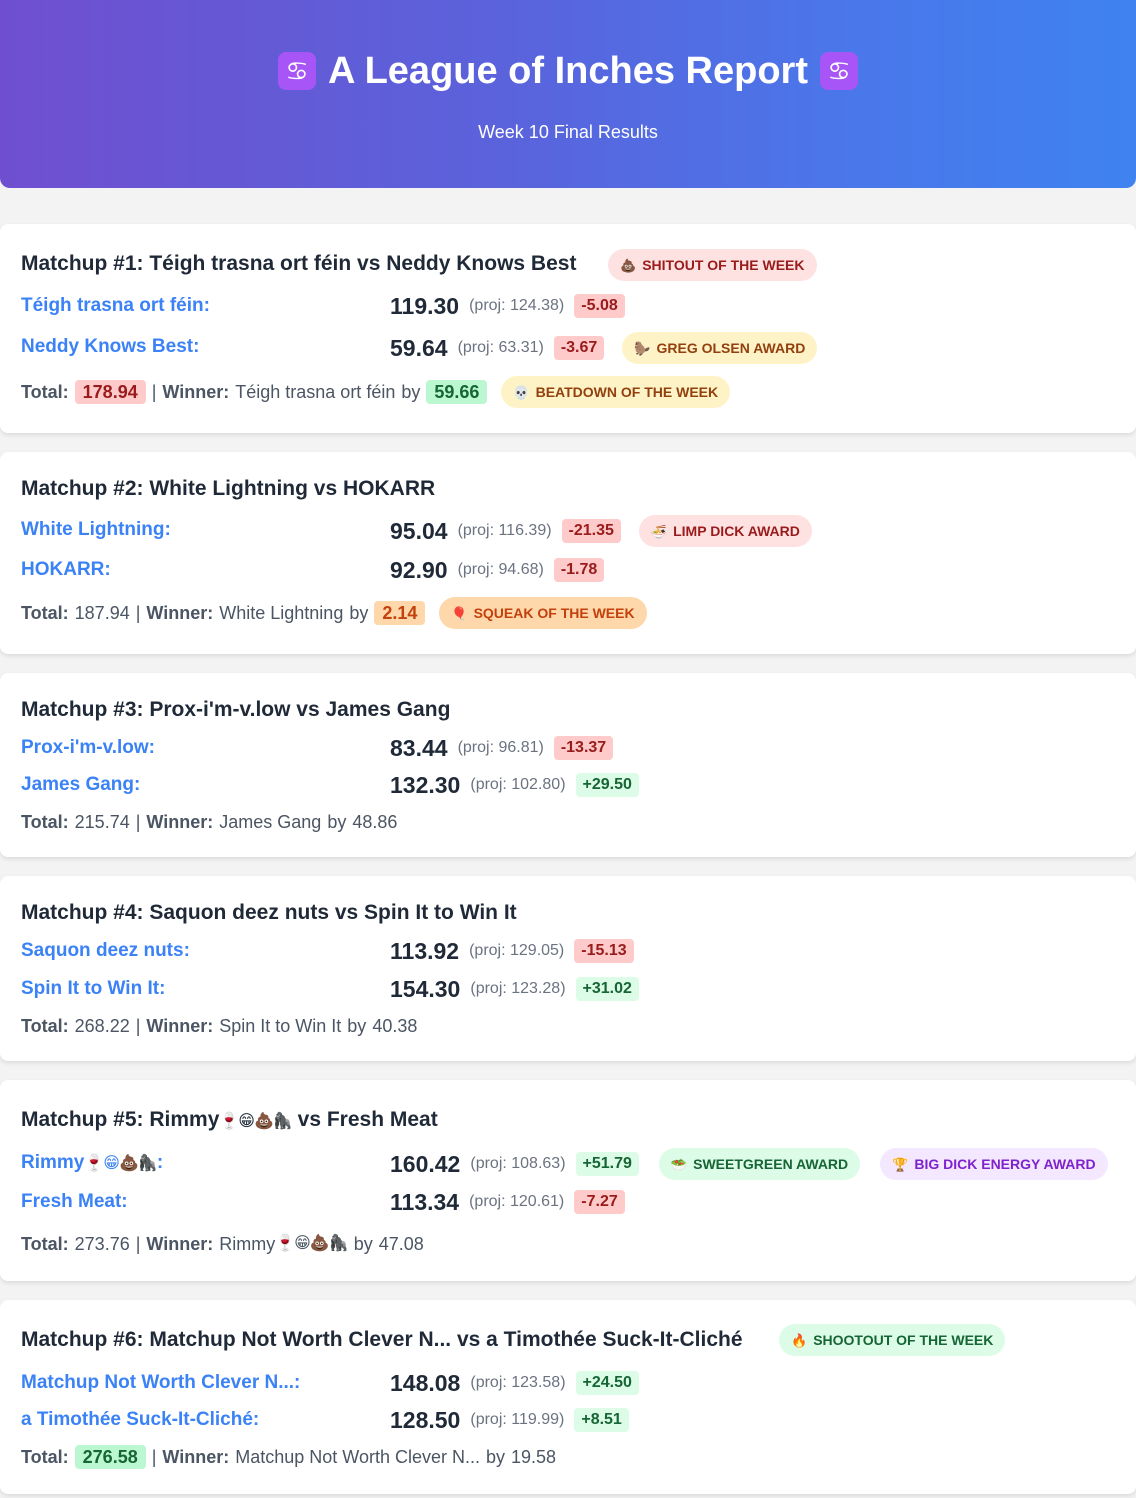  What do you see at coordinates (96, 530) in the screenshot?
I see `team-name: White Lightning:` at bounding box center [96, 530].